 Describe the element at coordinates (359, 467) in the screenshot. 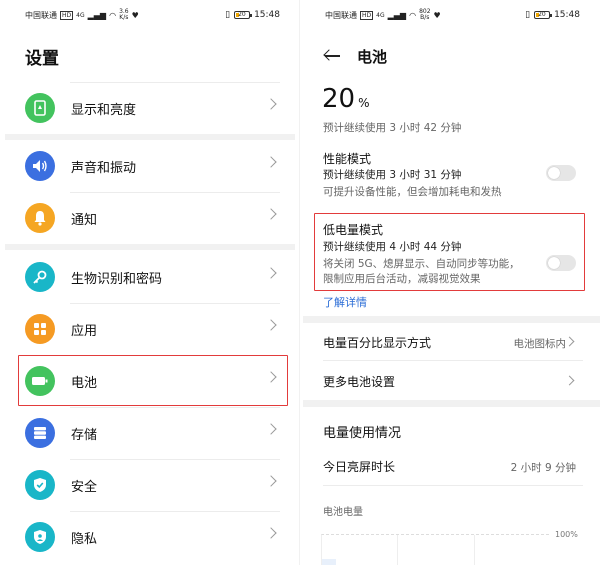

I see `screen-on-label: 今日亮屏时长` at that location.